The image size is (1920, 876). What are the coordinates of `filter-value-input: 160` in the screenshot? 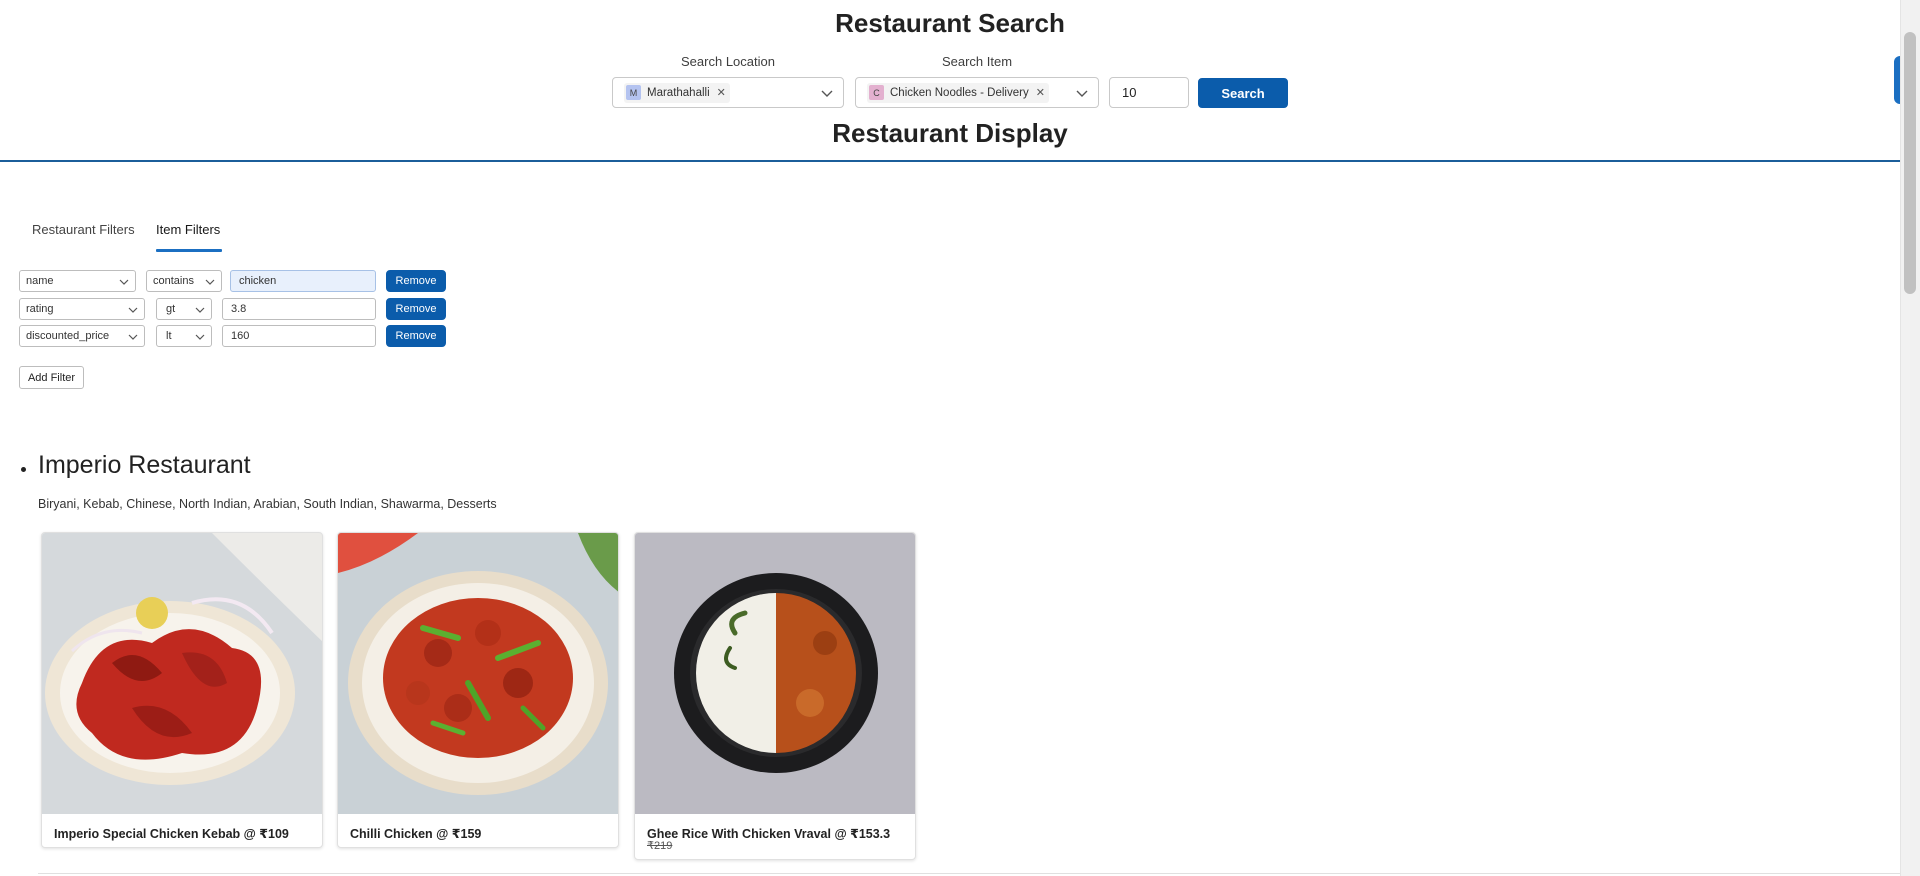 It's located at (299, 336).